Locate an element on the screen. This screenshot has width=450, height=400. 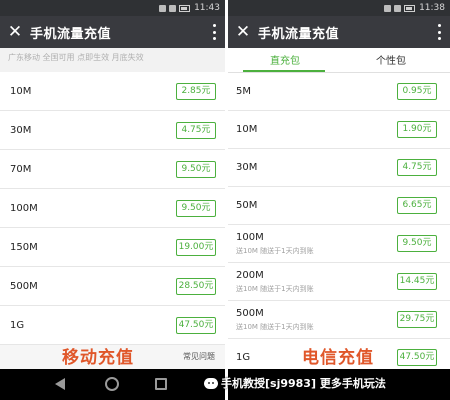
caption-telecom: 电信充值 is located at coordinates (338, 358).